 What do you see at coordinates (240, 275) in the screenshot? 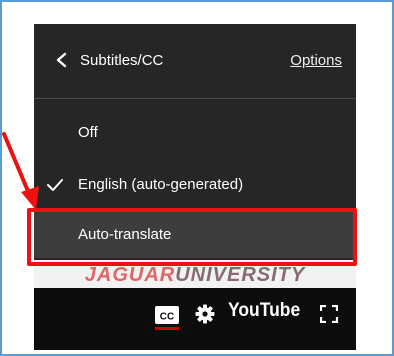
I see `watermark-text: UNIVERSITY` at bounding box center [240, 275].